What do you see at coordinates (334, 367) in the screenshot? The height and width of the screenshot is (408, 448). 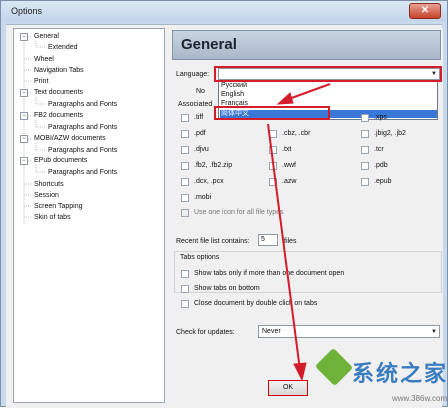 I see `watermark-logo-icon` at bounding box center [334, 367].